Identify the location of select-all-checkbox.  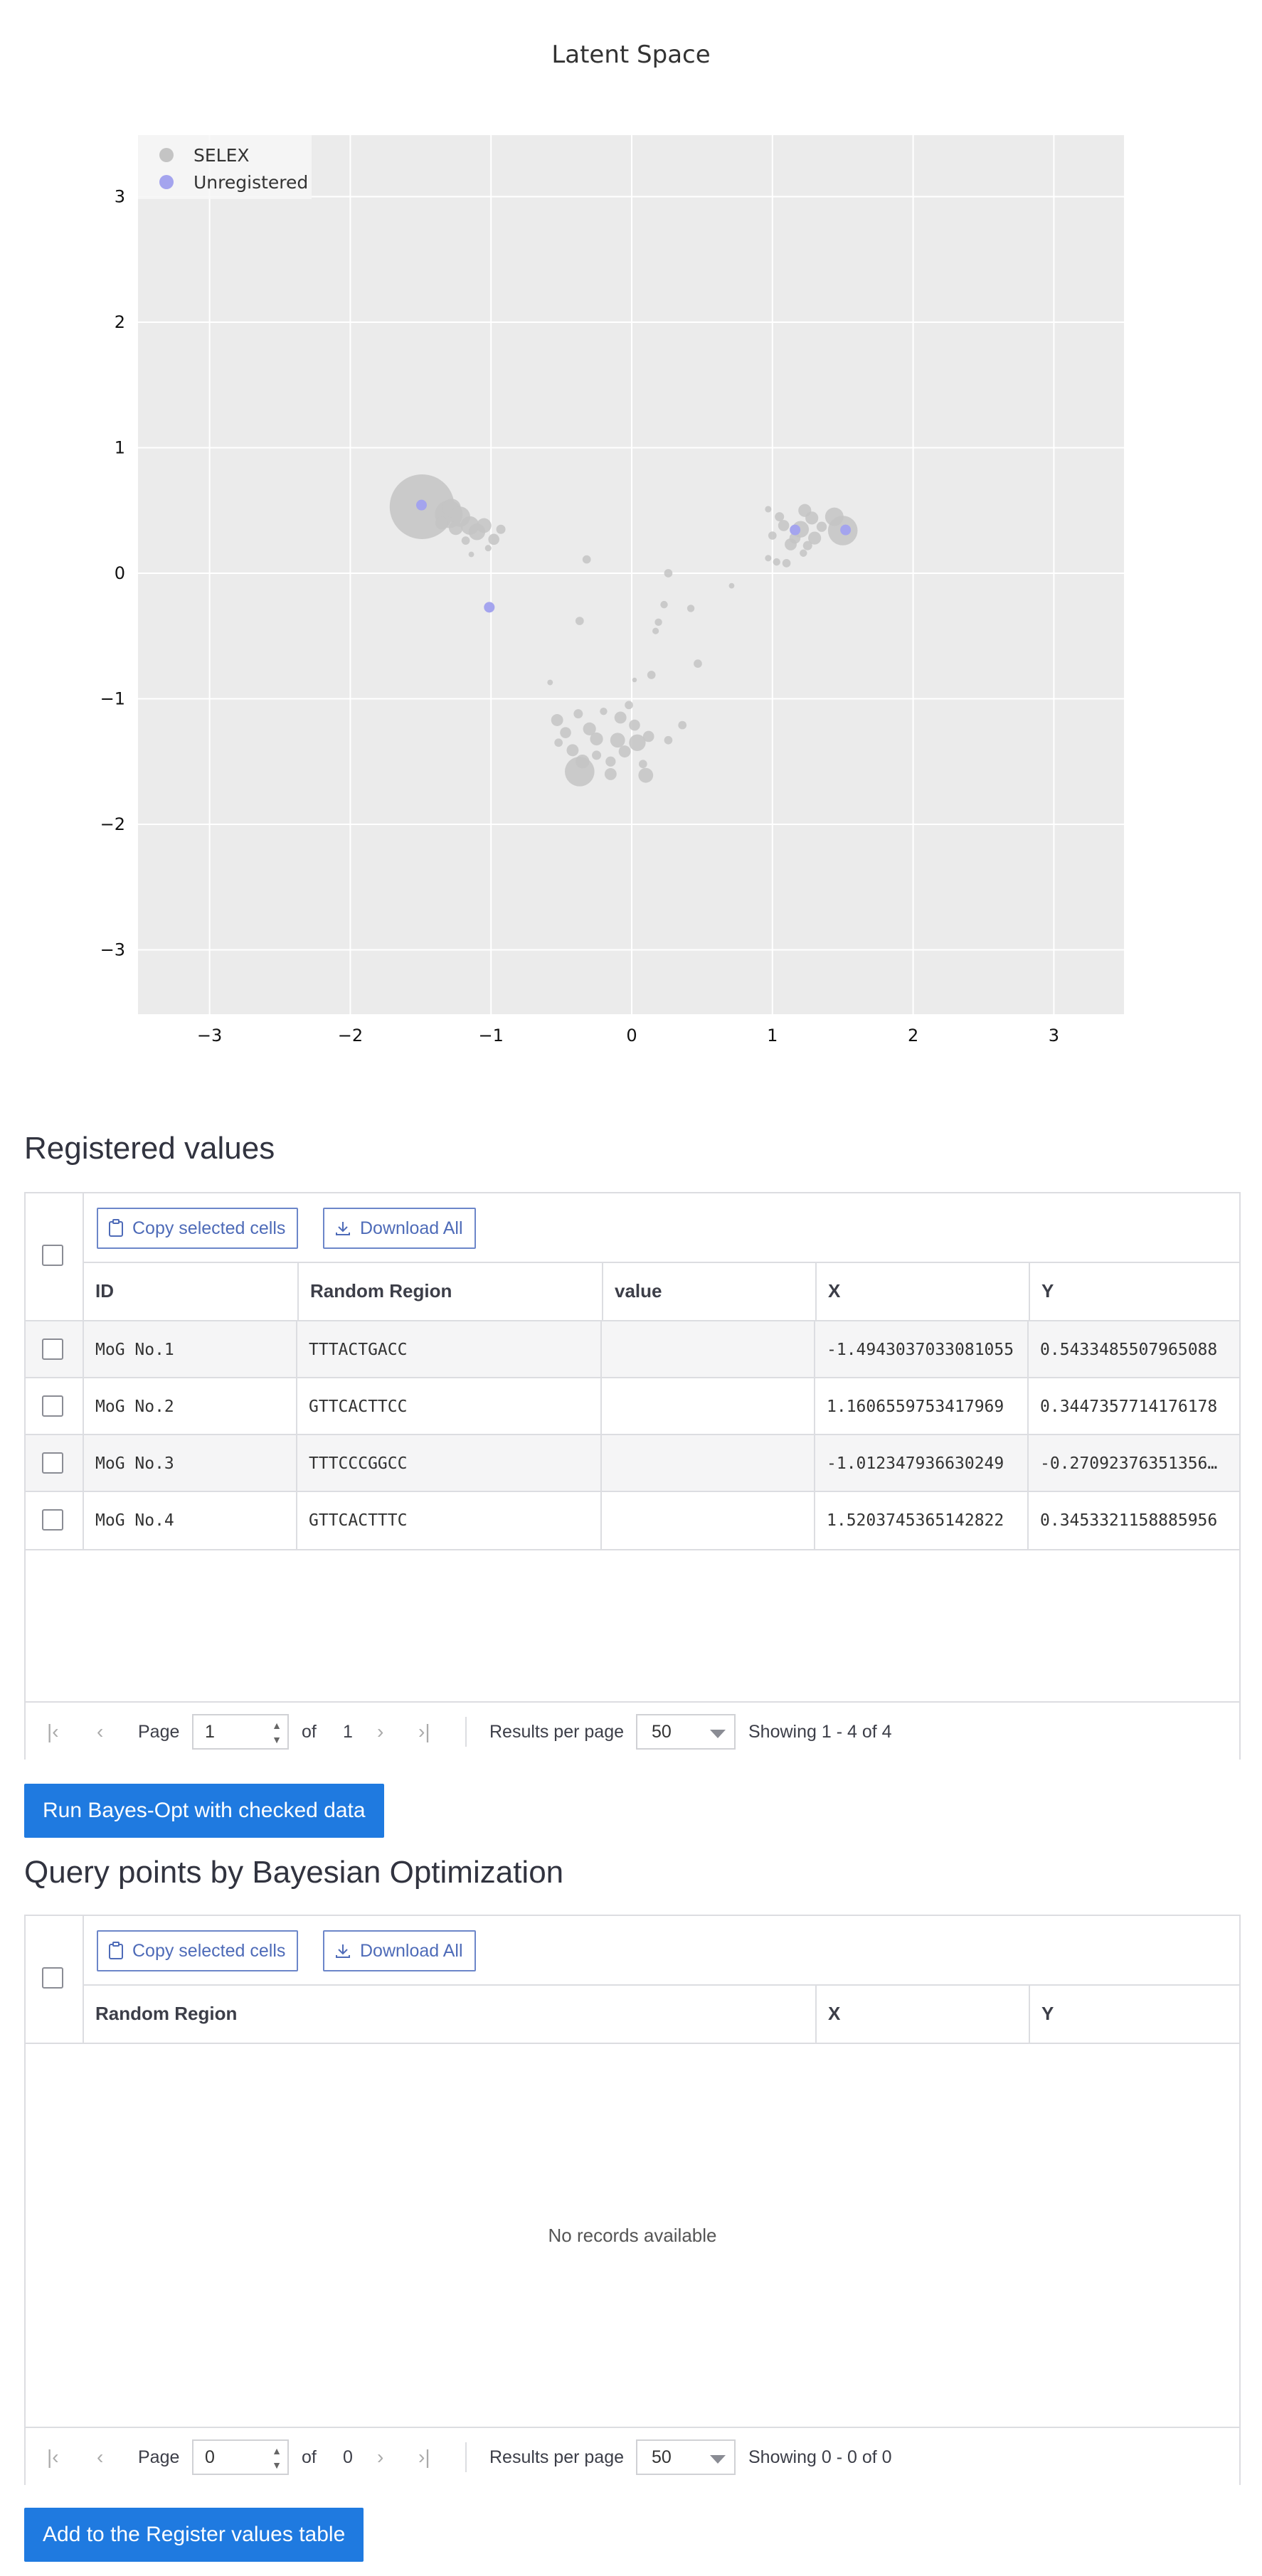
(53, 1978).